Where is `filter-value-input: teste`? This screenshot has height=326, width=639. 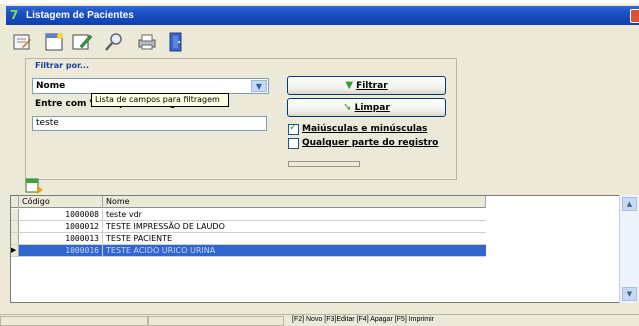
filter-value-input: teste is located at coordinates (149, 123).